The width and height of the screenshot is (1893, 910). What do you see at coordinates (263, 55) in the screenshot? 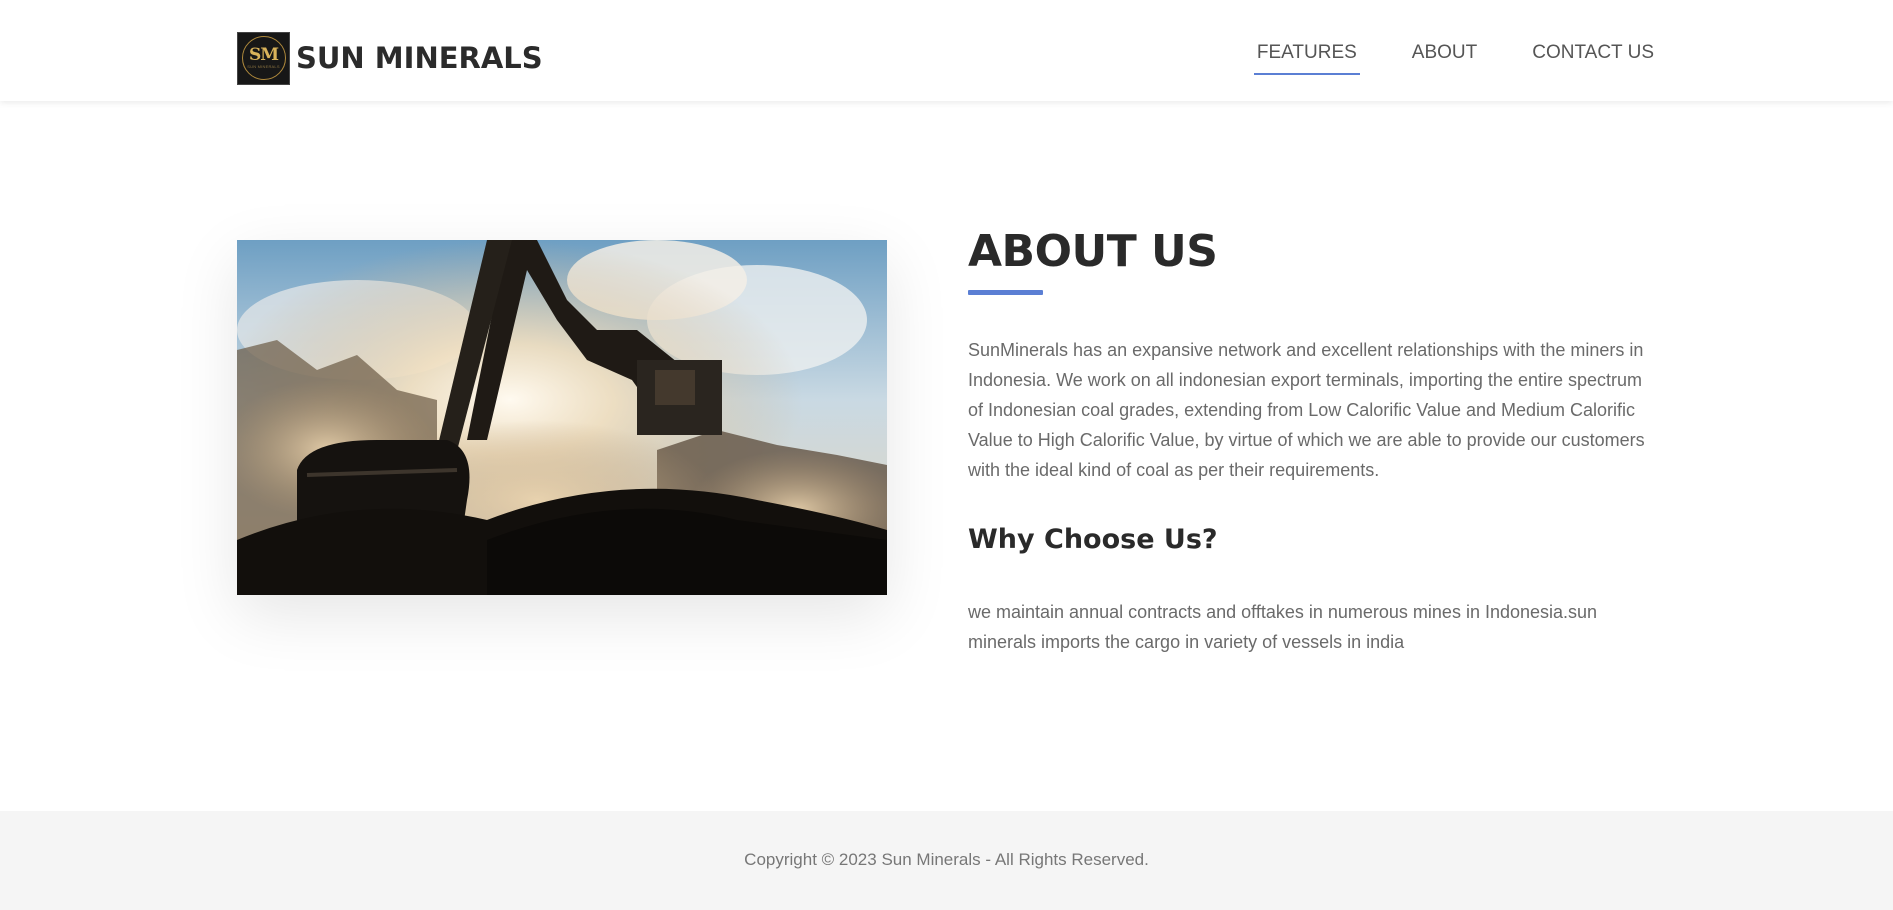
I see `logo-monogram: SM` at bounding box center [263, 55].